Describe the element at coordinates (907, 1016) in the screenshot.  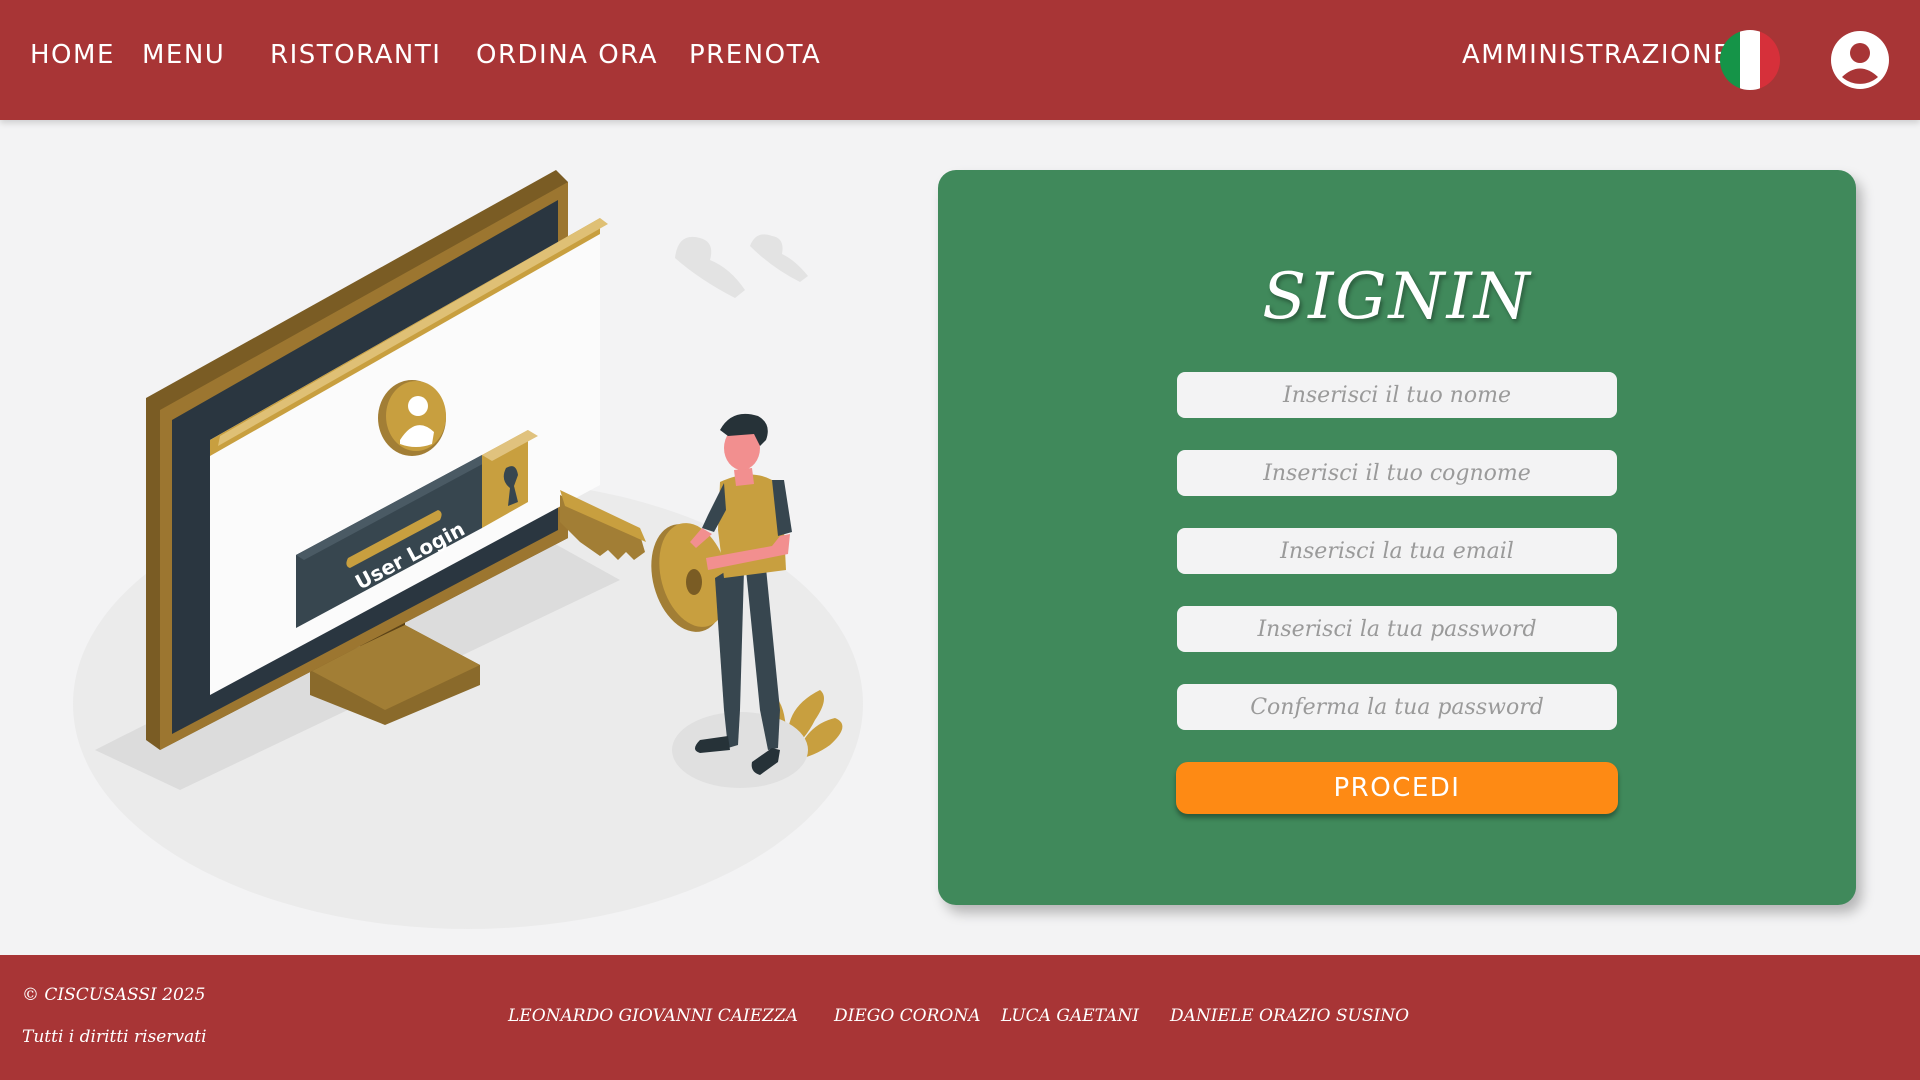
I see `footer-author: DIEGO CORONA` at that location.